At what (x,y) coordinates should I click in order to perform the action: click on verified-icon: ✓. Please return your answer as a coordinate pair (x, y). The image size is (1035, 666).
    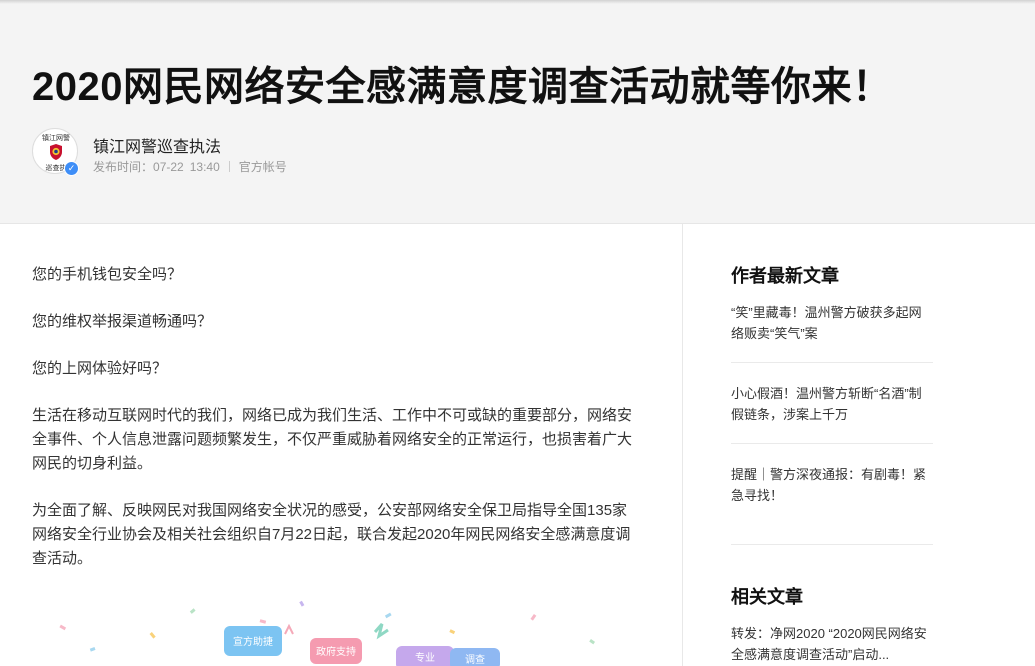
    Looking at the image, I should click on (71, 168).